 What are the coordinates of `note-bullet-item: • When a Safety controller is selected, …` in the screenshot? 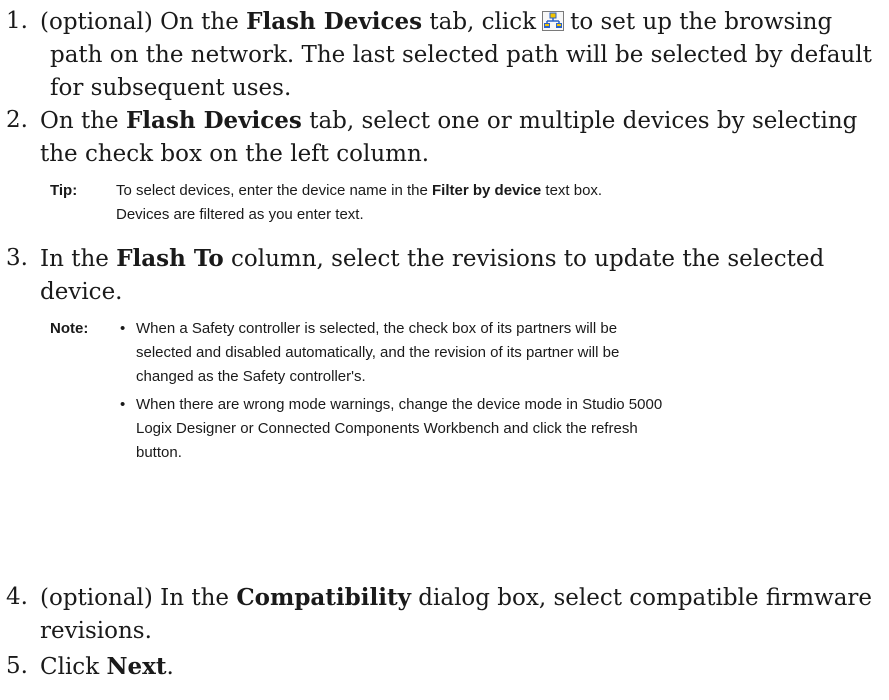 It's located at (441, 353).